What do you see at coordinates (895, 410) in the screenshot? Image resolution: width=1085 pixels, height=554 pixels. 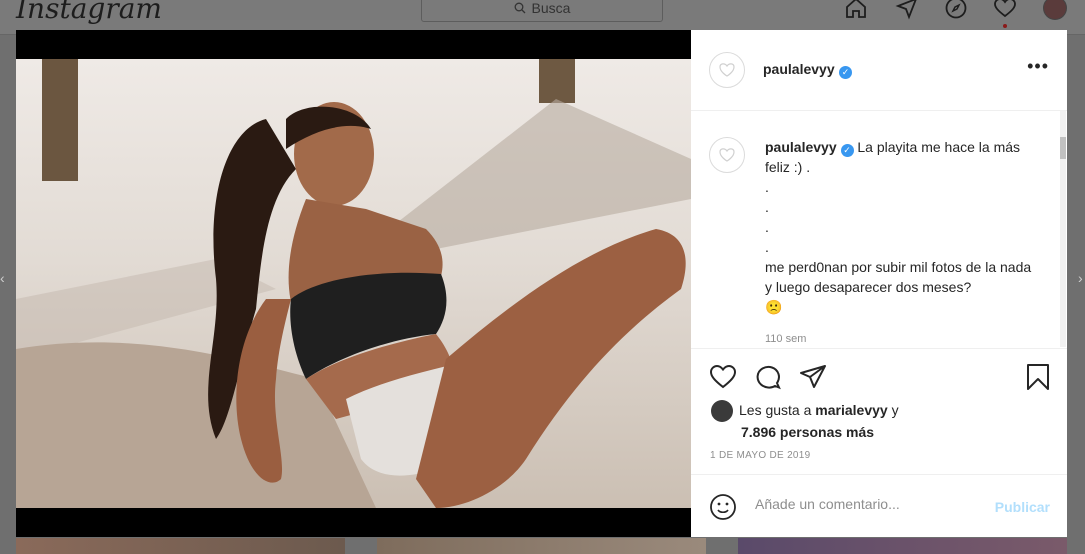 I see `likes-and: y` at bounding box center [895, 410].